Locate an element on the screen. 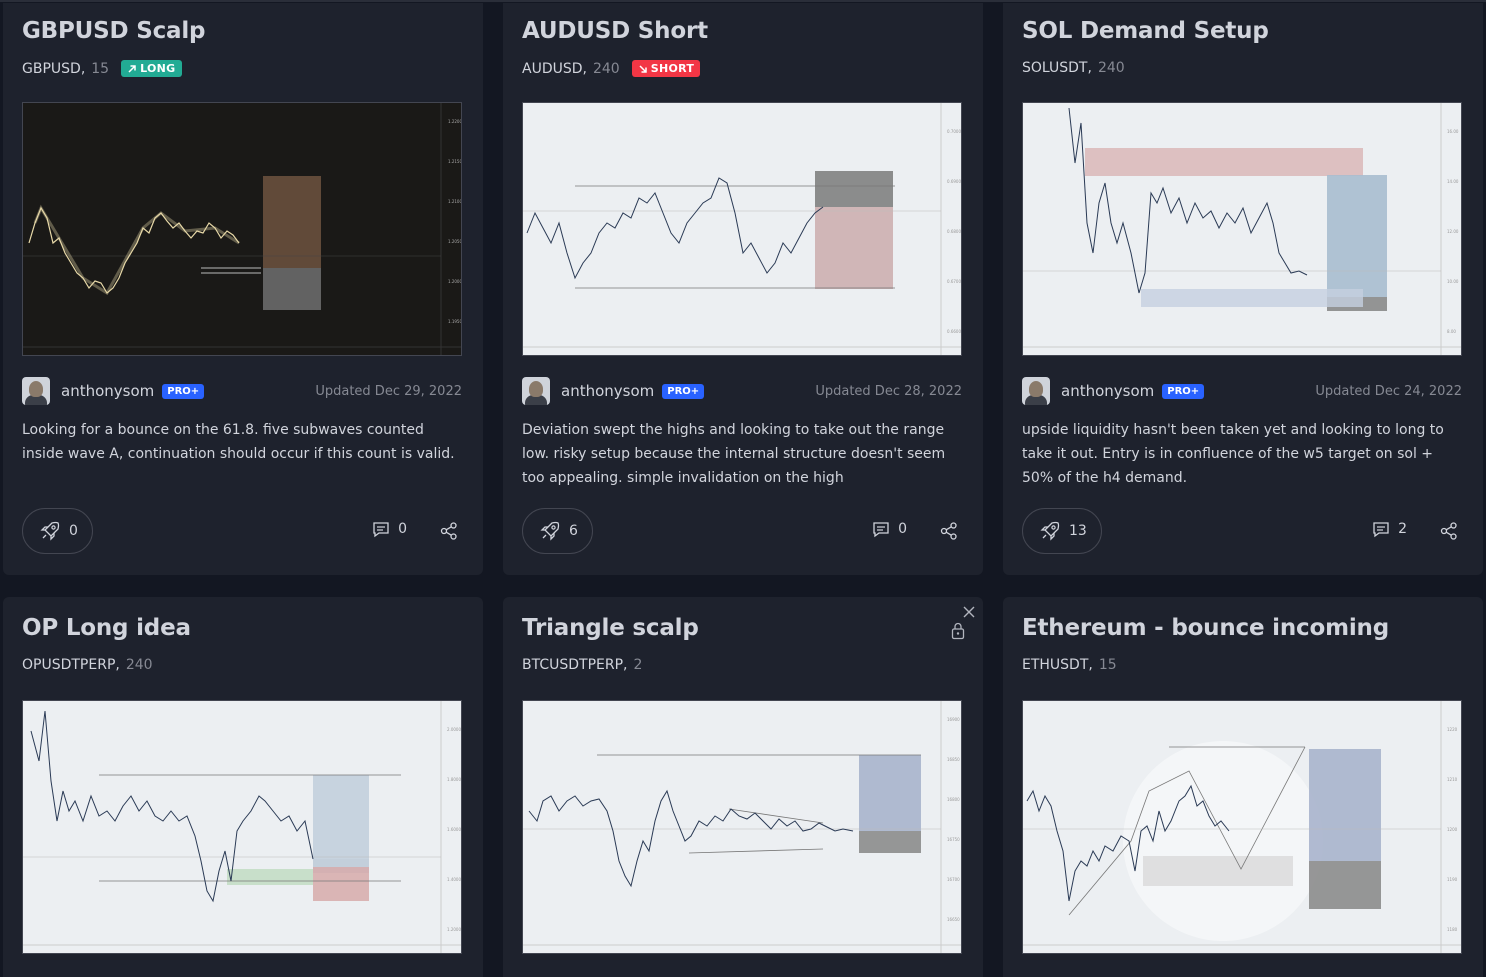  lock-icon is located at coordinates (958, 631).